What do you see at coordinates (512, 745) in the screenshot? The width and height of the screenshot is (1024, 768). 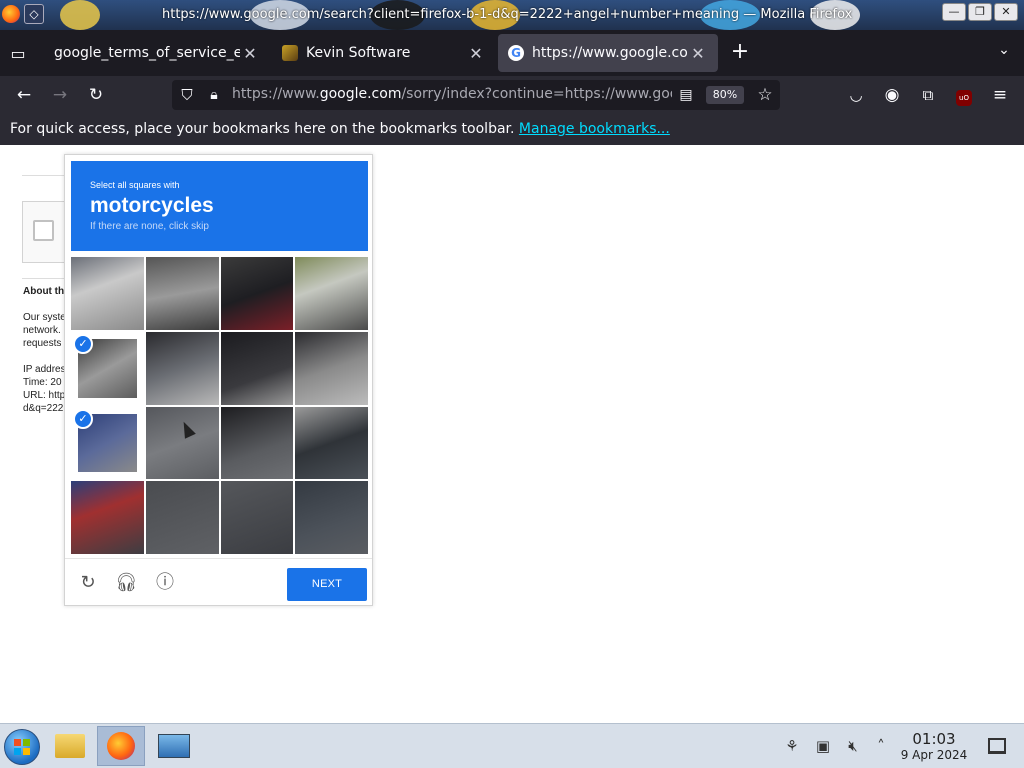 I see `taskbar: ⚘ ▣ 🔇︎ ˄ 01:03 9 Apr 2024` at bounding box center [512, 745].